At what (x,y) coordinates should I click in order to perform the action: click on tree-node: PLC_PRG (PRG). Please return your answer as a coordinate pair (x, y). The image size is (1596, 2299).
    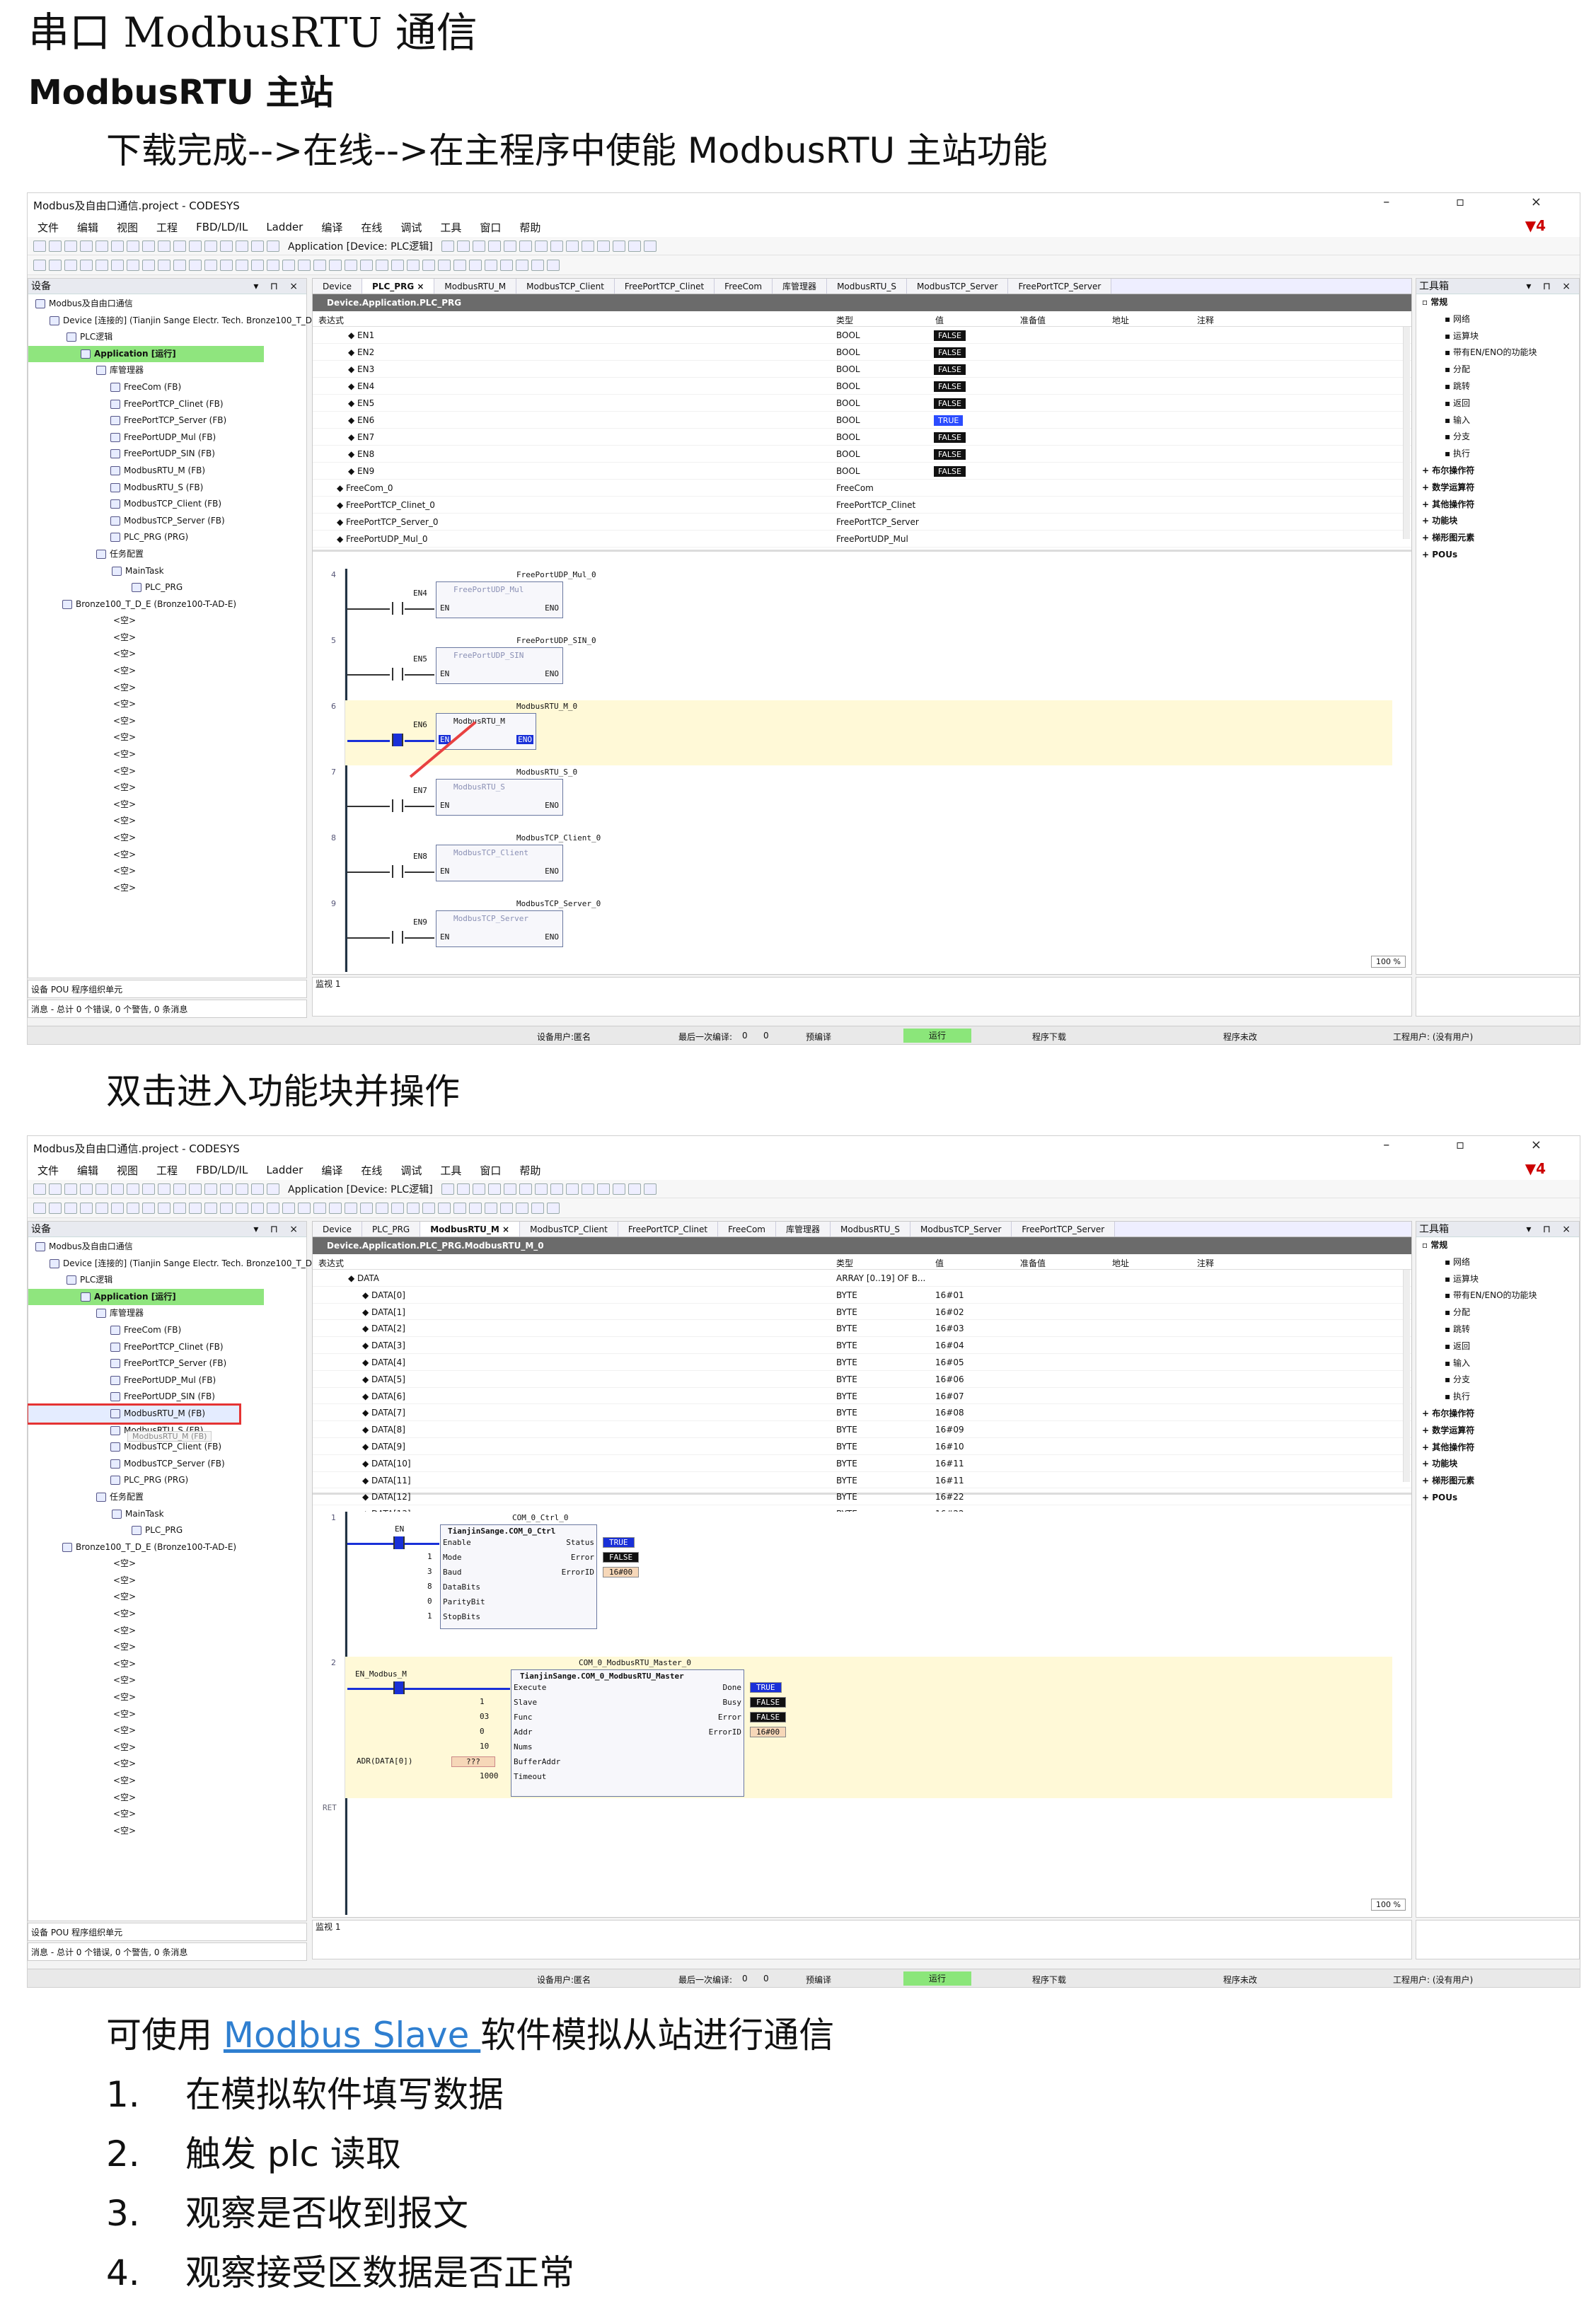
    Looking at the image, I should click on (167, 537).